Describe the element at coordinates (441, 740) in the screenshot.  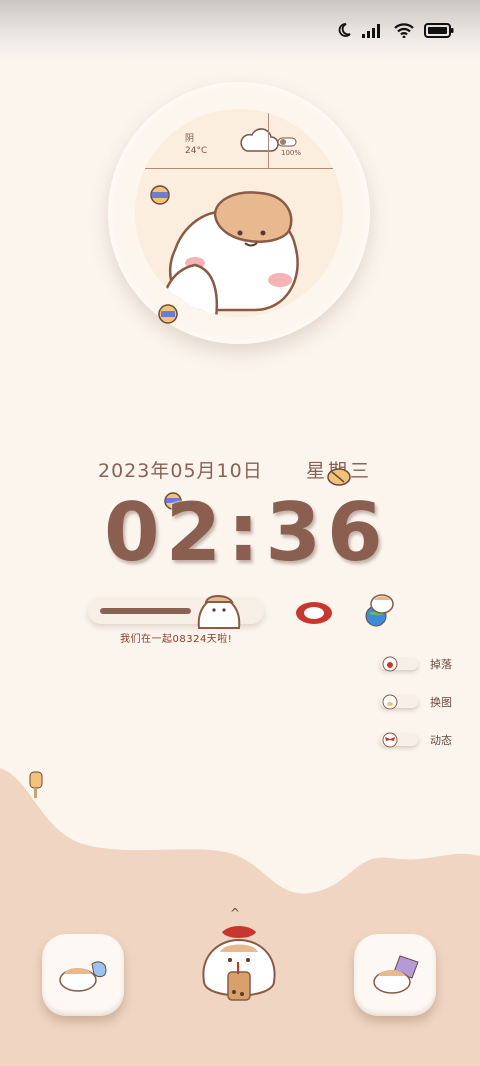
I see `side-item-label: 动态` at that location.